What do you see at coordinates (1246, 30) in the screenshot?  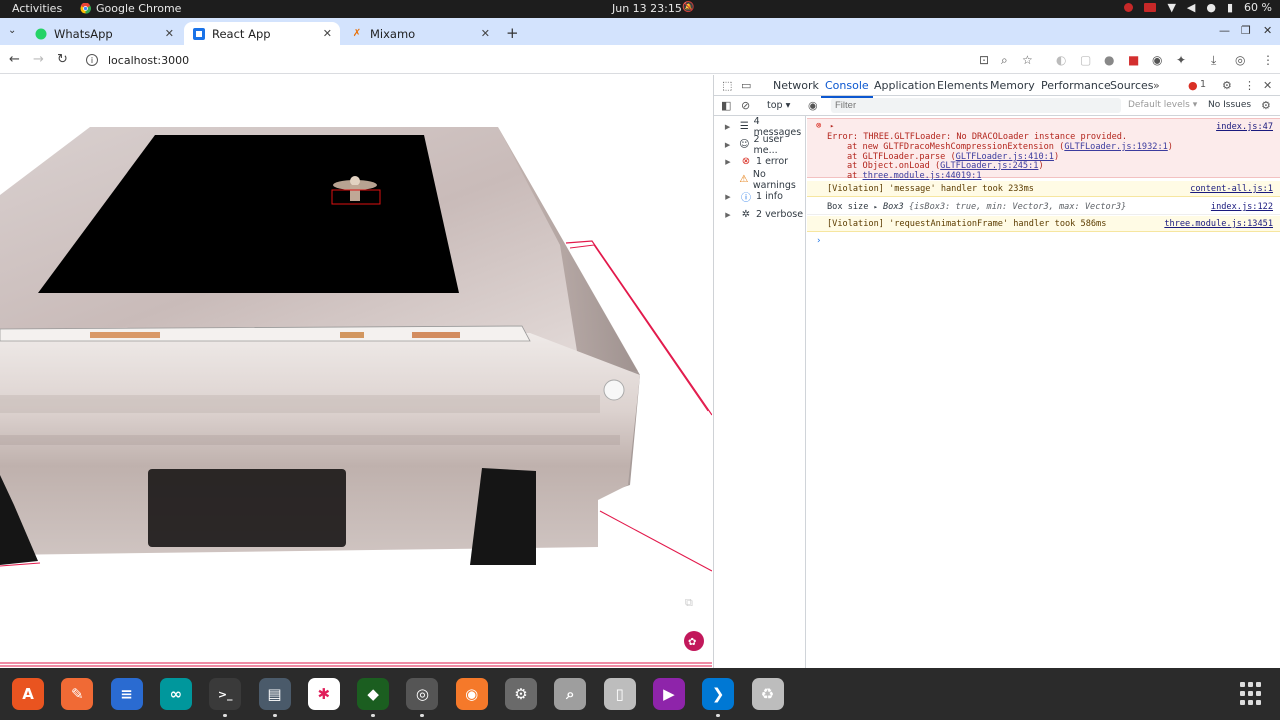 I see `maximize-button: ❐` at bounding box center [1246, 30].